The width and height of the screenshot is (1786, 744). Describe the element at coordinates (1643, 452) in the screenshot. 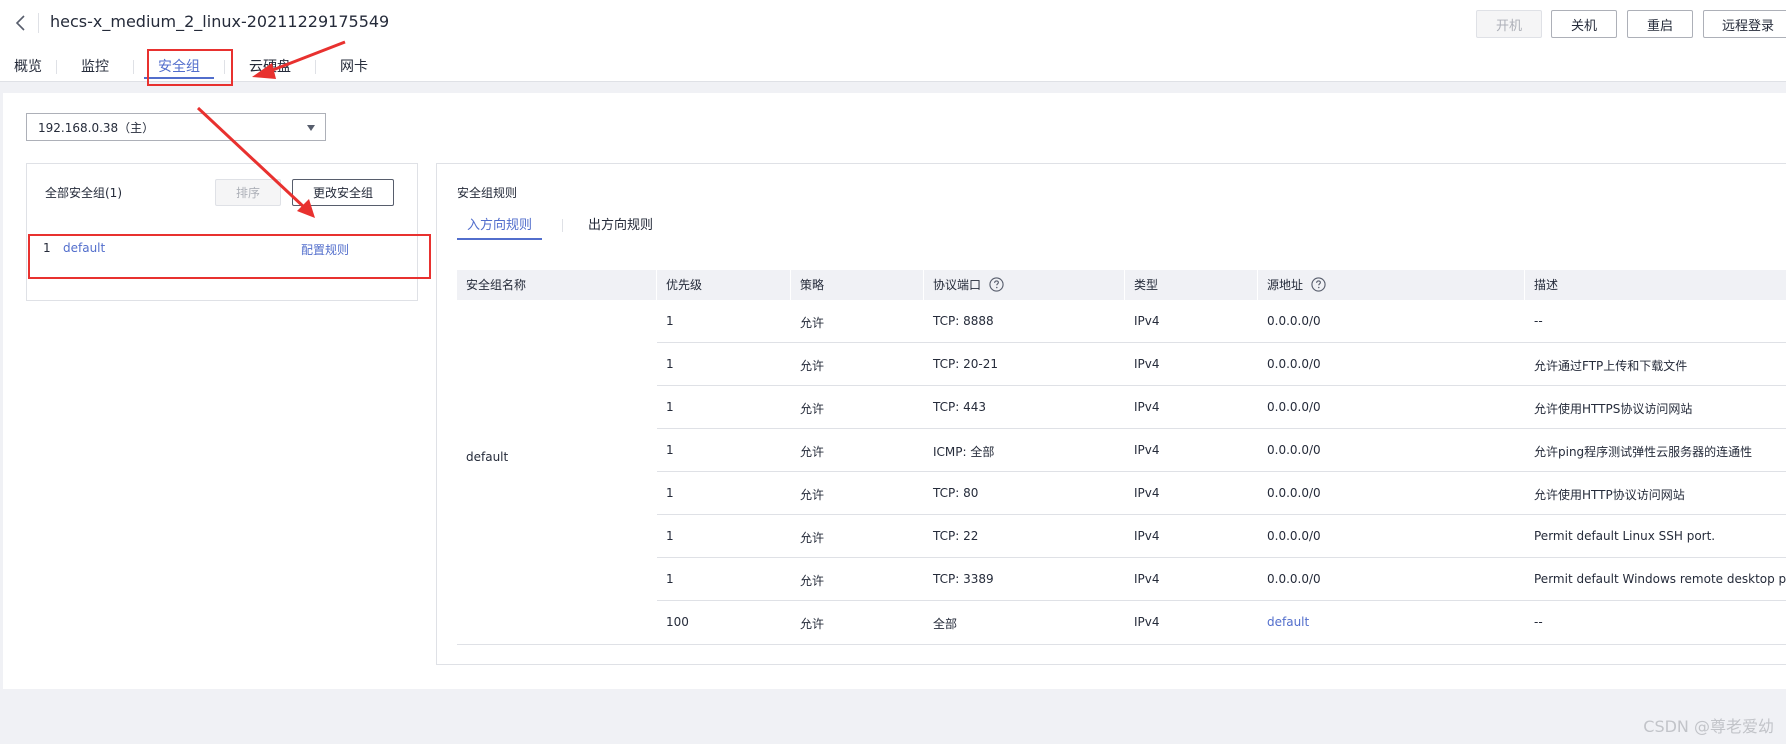

I see `description-cell: 允许ping程序测试弹性云服务器的连通性` at that location.